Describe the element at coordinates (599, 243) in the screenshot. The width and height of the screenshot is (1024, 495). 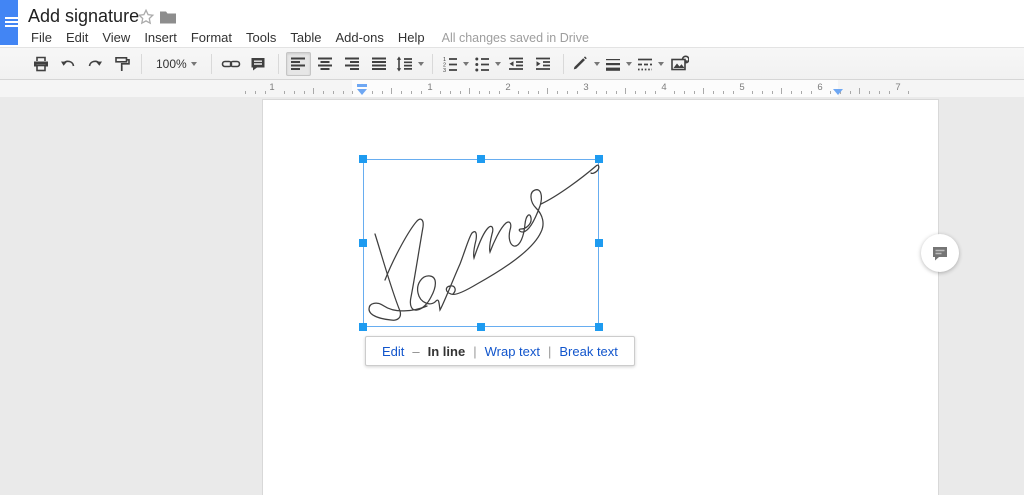
I see `resize-handle-middle-right` at that location.